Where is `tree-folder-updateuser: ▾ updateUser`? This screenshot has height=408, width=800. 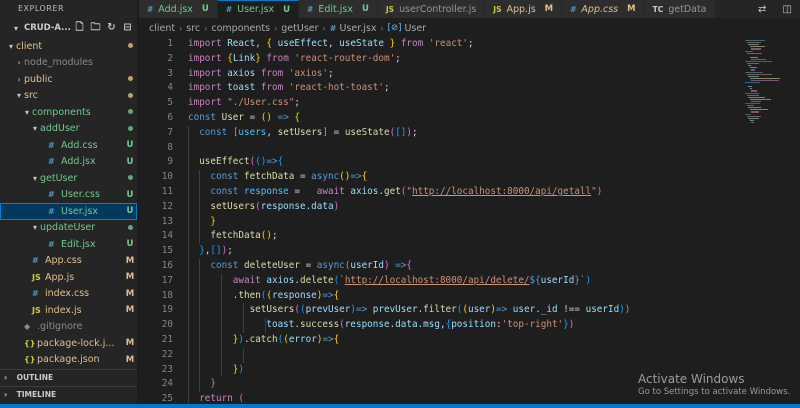
tree-folder-updateuser: ▾ updateUser is located at coordinates (68, 228).